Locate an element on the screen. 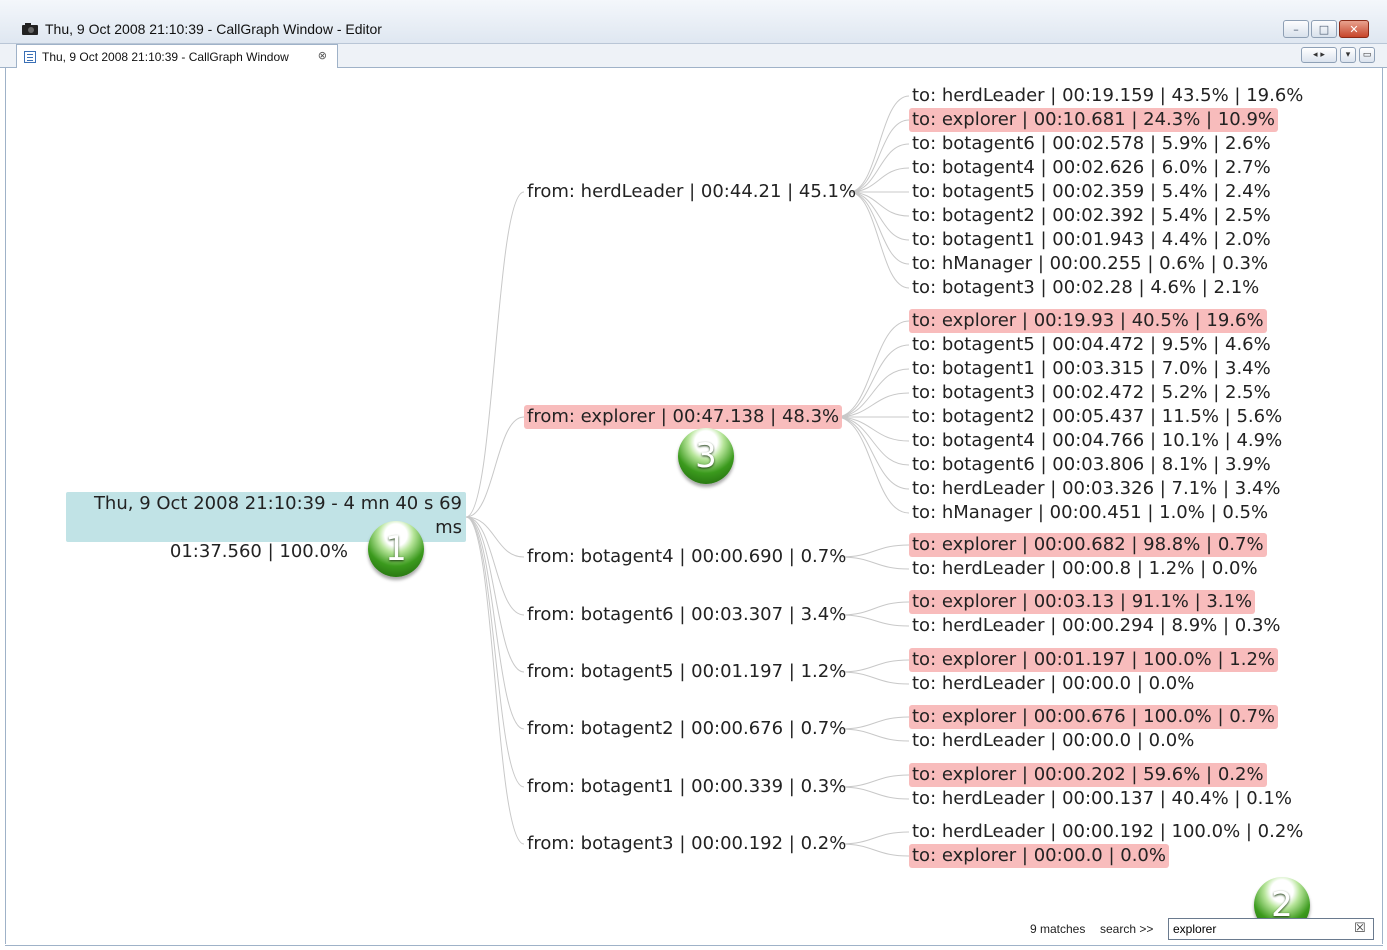 The width and height of the screenshot is (1387, 950). tab-scroll-button: ◂ ▸ is located at coordinates (1319, 55).